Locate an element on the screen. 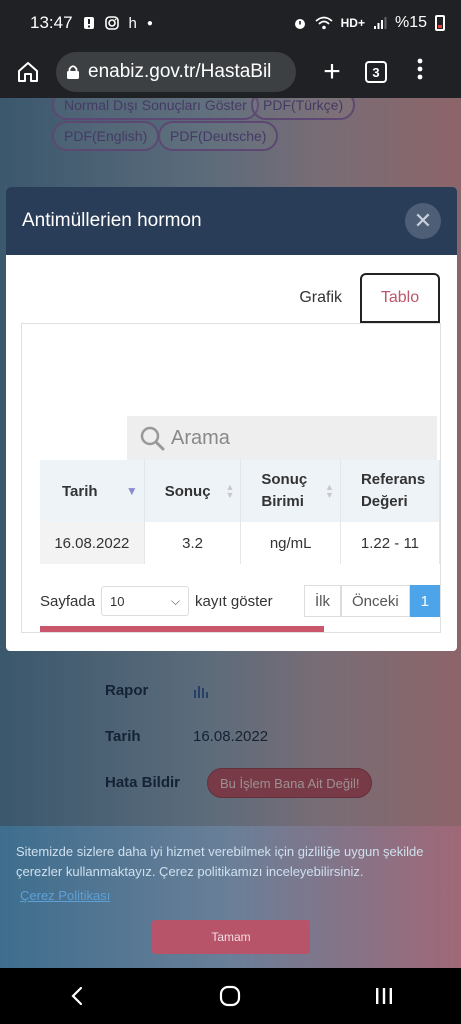  tab-count: 3 is located at coordinates (376, 72).